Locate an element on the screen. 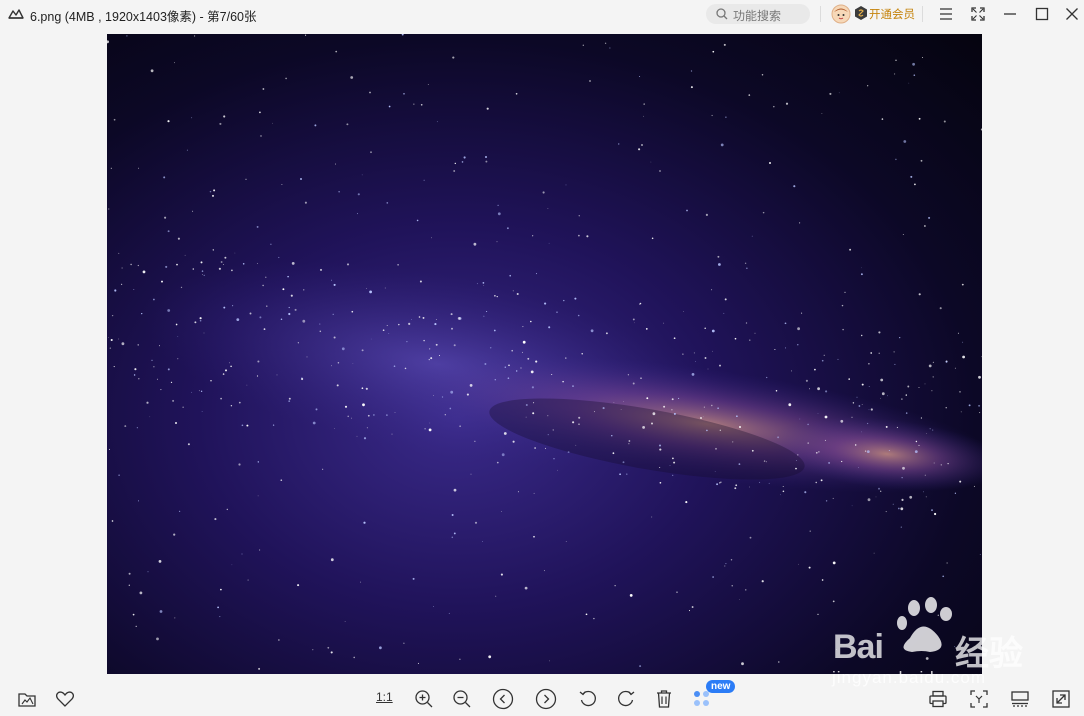 The image size is (1084, 716). previous-image-button is located at coordinates (503, 699).